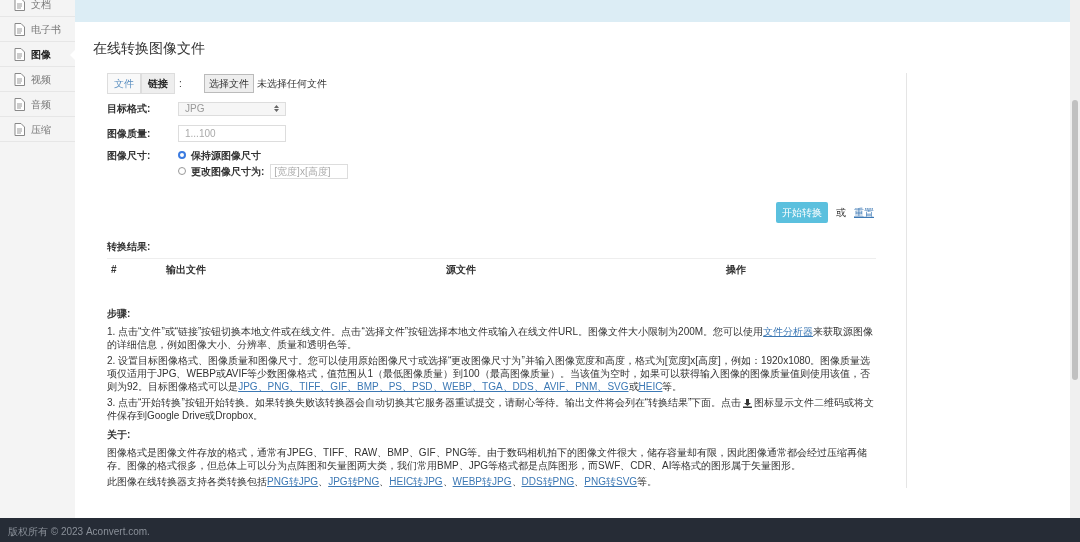 This screenshot has width=1080, height=542. Describe the element at coordinates (114, 269) in the screenshot. I see `column-header: #` at that location.